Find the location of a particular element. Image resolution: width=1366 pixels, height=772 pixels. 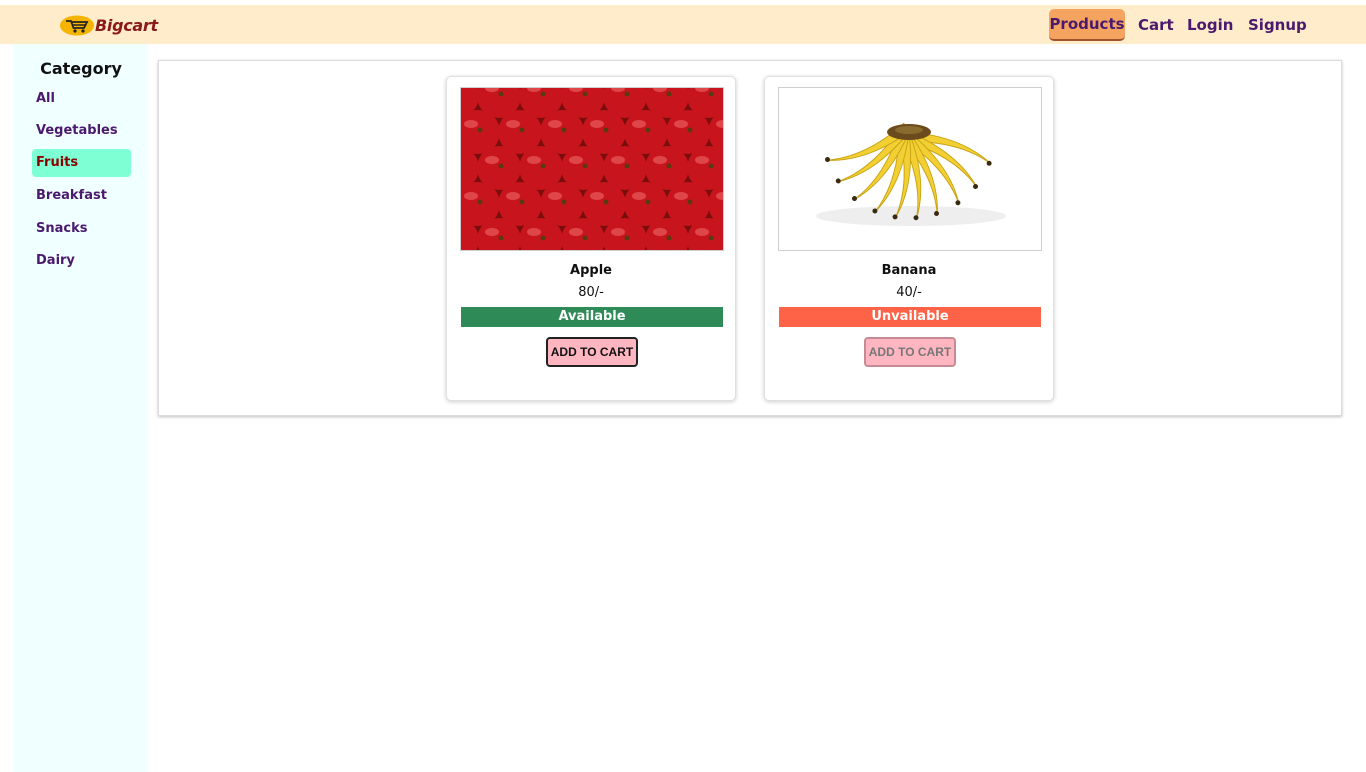

category-title: Category is located at coordinates (81, 68).